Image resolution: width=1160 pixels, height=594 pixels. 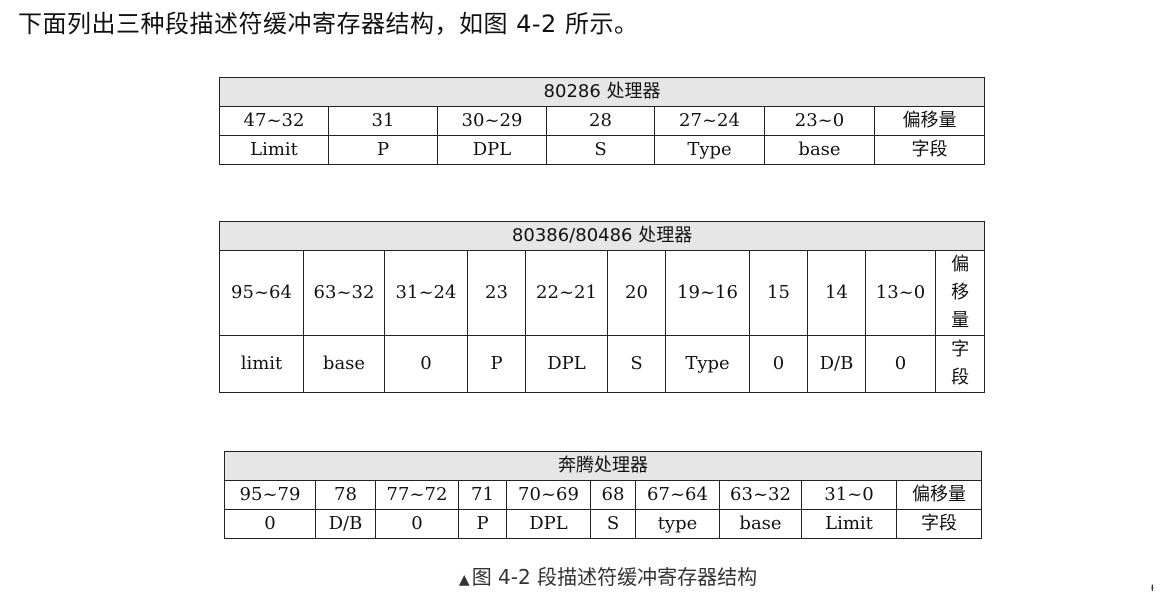 What do you see at coordinates (960, 320) in the screenshot?
I see `offset-label-char: 量` at bounding box center [960, 320].